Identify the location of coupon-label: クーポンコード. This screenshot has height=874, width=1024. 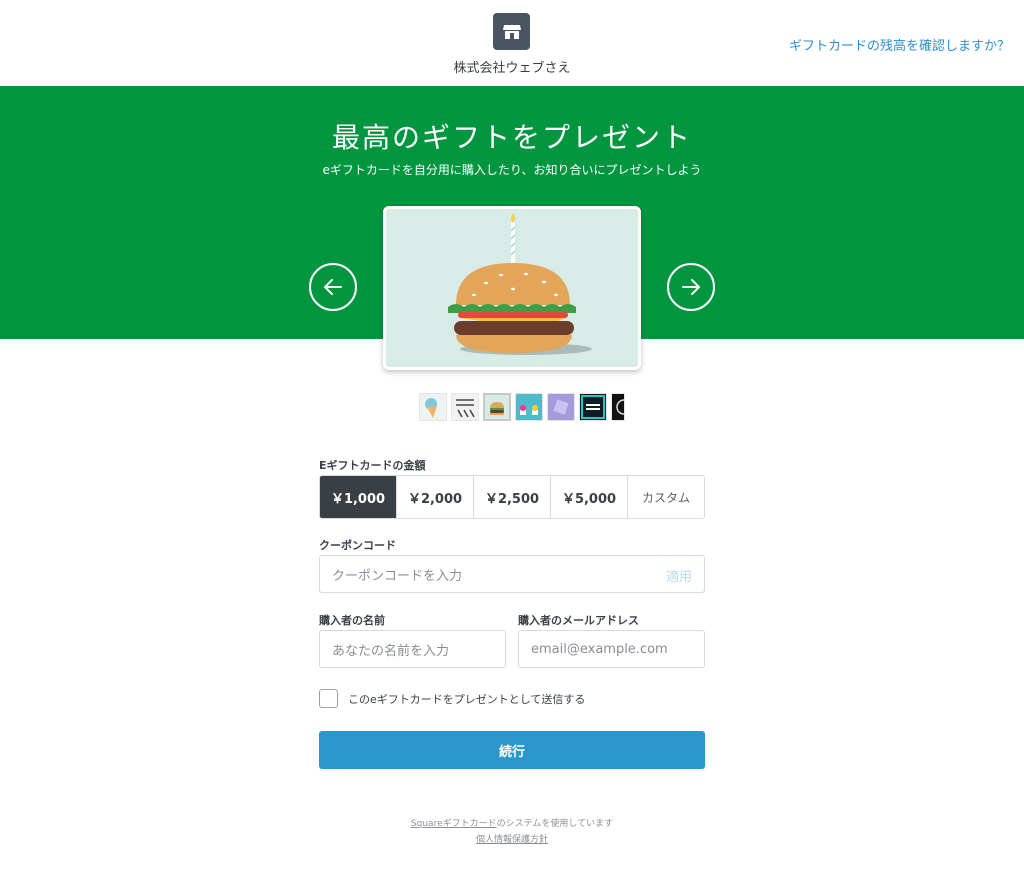
(357, 545).